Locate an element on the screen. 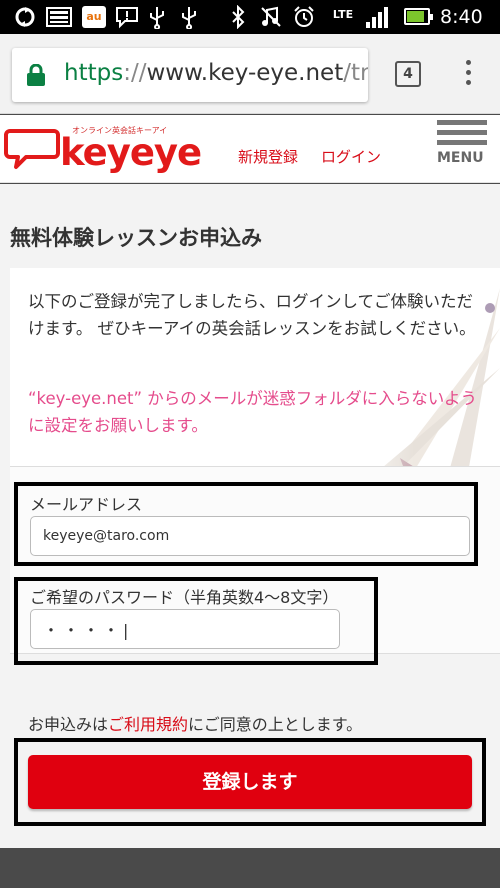 Image resolution: width=500 pixels, height=888 pixels. email-highlight-box is located at coordinates (246, 524).